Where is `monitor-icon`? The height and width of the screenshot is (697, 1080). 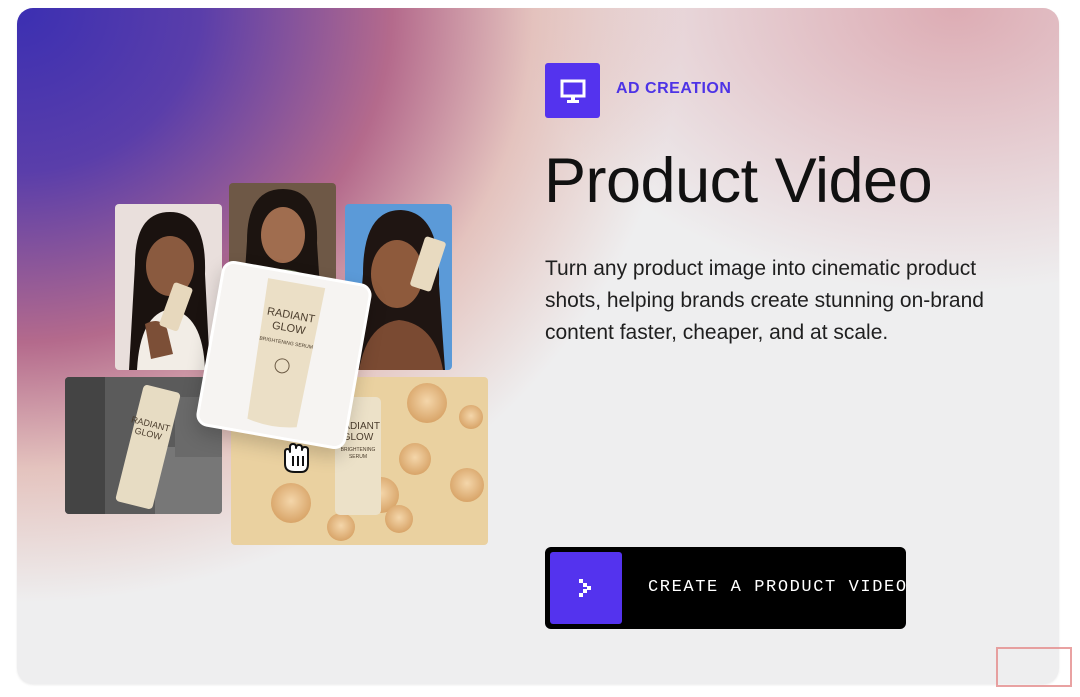
monitor-icon is located at coordinates (572, 91).